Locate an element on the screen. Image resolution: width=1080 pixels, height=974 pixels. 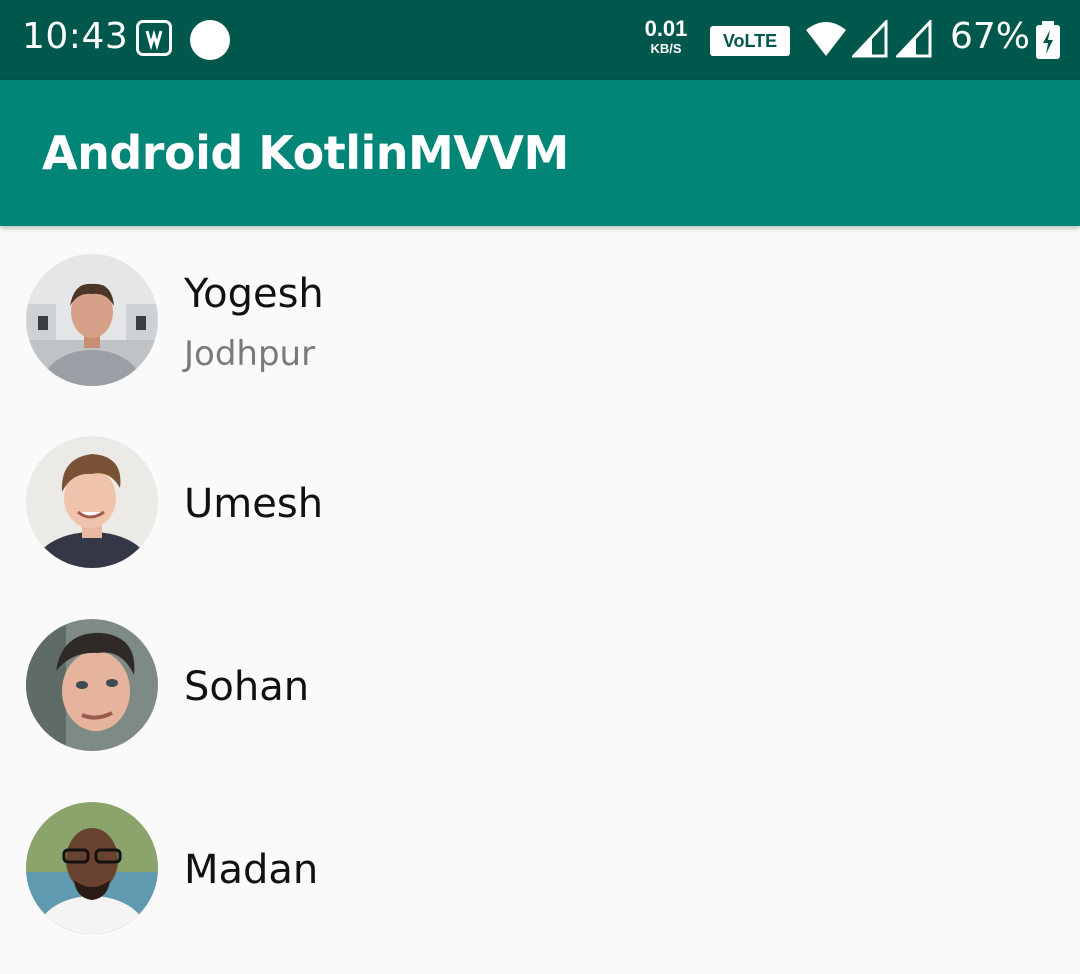
network-speed: 0.01 KB/S is located at coordinates (666, 36).